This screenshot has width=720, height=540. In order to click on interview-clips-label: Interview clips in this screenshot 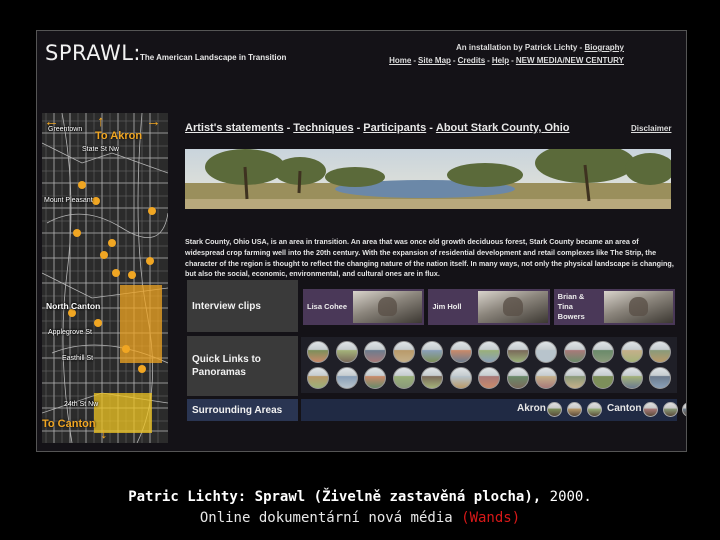, I will do `click(242, 306)`.